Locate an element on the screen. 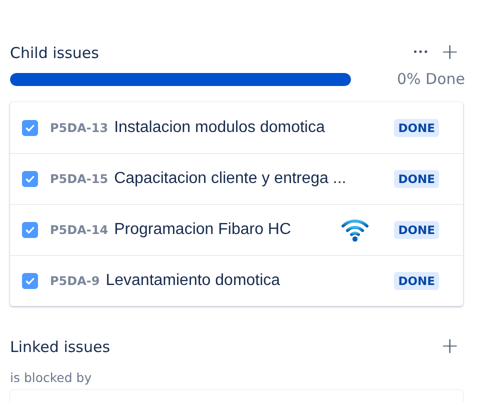 Image resolution: width=485 pixels, height=402 pixels. issue-key-link: P5DA-13 is located at coordinates (79, 127).